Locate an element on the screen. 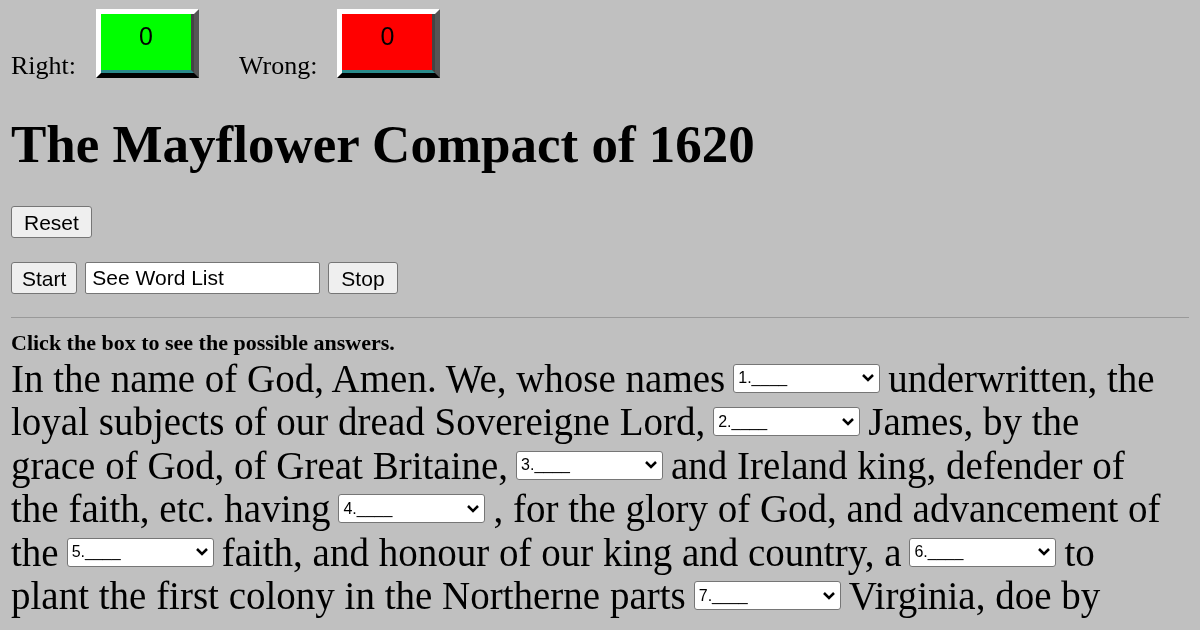 This screenshot has height=630, width=1200. passage-text: , for the glory of God, and advancement of is located at coordinates (827, 509).